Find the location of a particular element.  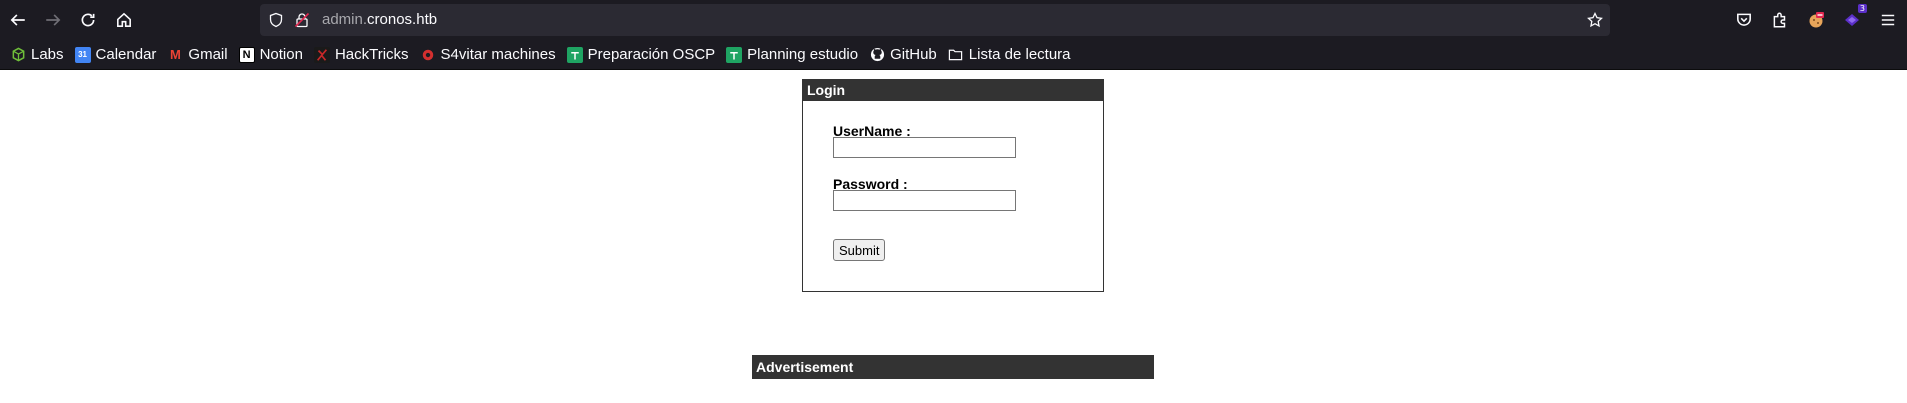

arrow-right-icon is located at coordinates (53, 20).